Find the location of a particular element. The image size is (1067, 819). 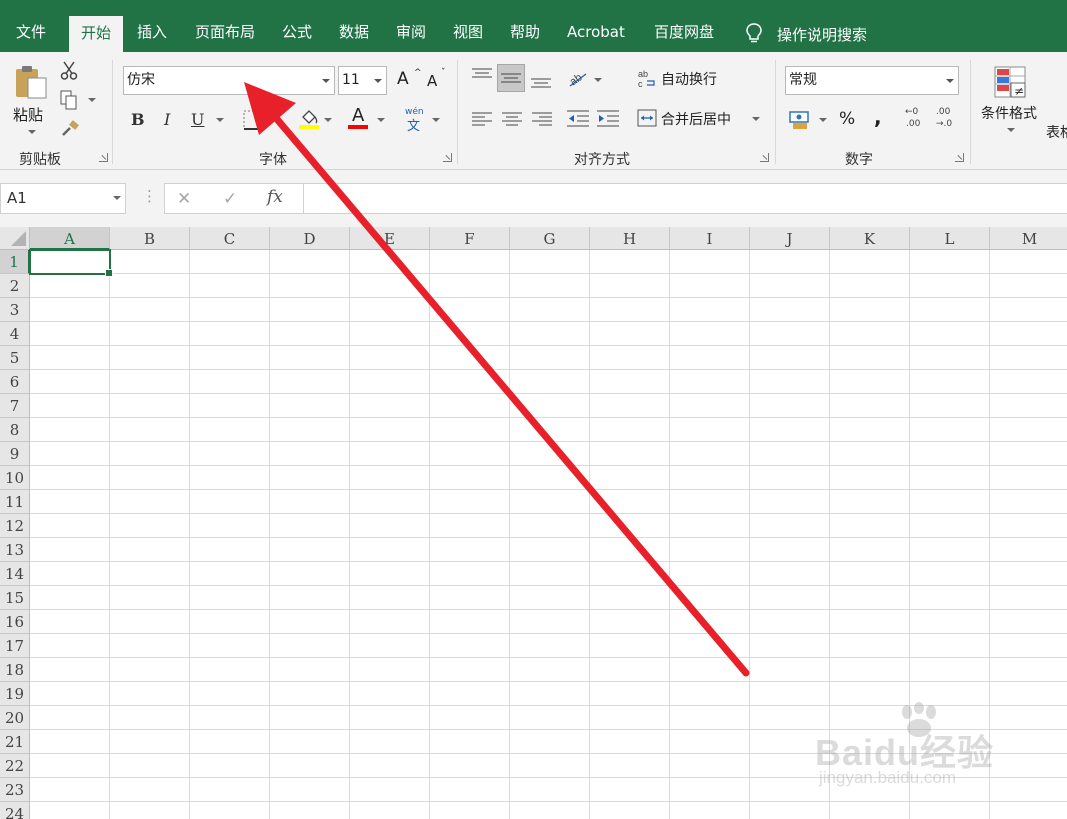

middle-align-button is located at coordinates (511, 78).